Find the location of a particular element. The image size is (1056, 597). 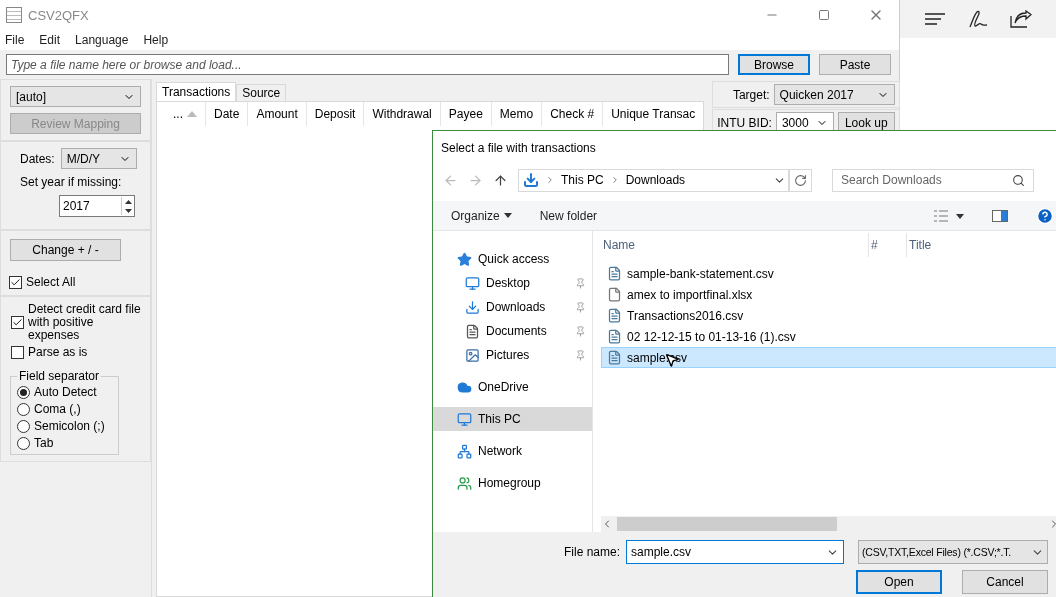

column-header: Memo is located at coordinates (517, 114).